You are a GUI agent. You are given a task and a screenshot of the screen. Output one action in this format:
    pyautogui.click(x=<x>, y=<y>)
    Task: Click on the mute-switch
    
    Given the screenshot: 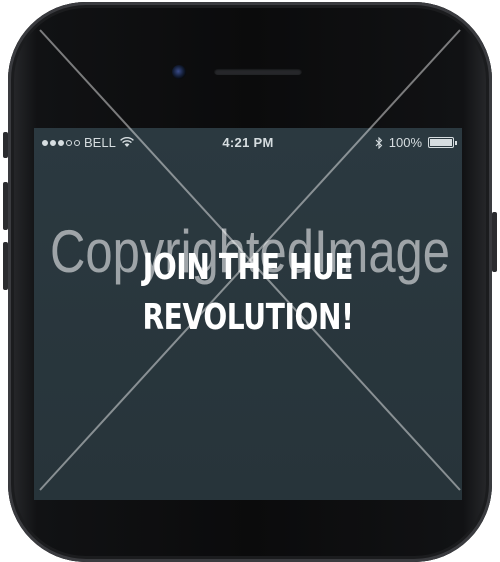 What is the action you would take?
    pyautogui.click(x=5, y=145)
    